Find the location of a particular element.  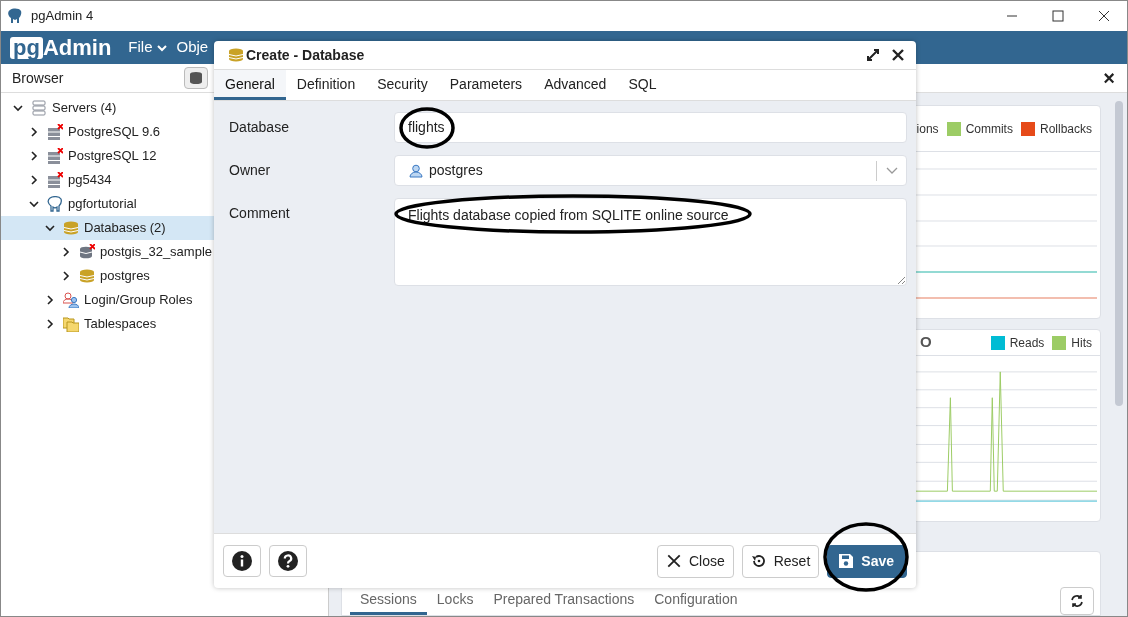

panel-title: Browser is located at coordinates (38, 78).